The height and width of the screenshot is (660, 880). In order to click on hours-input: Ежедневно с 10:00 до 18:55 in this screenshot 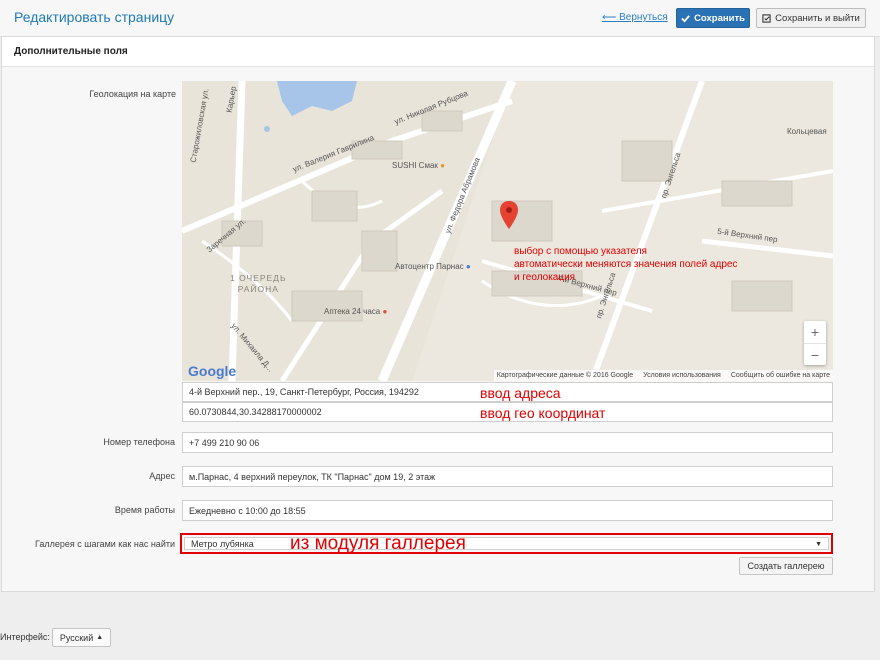, I will do `click(507, 510)`.